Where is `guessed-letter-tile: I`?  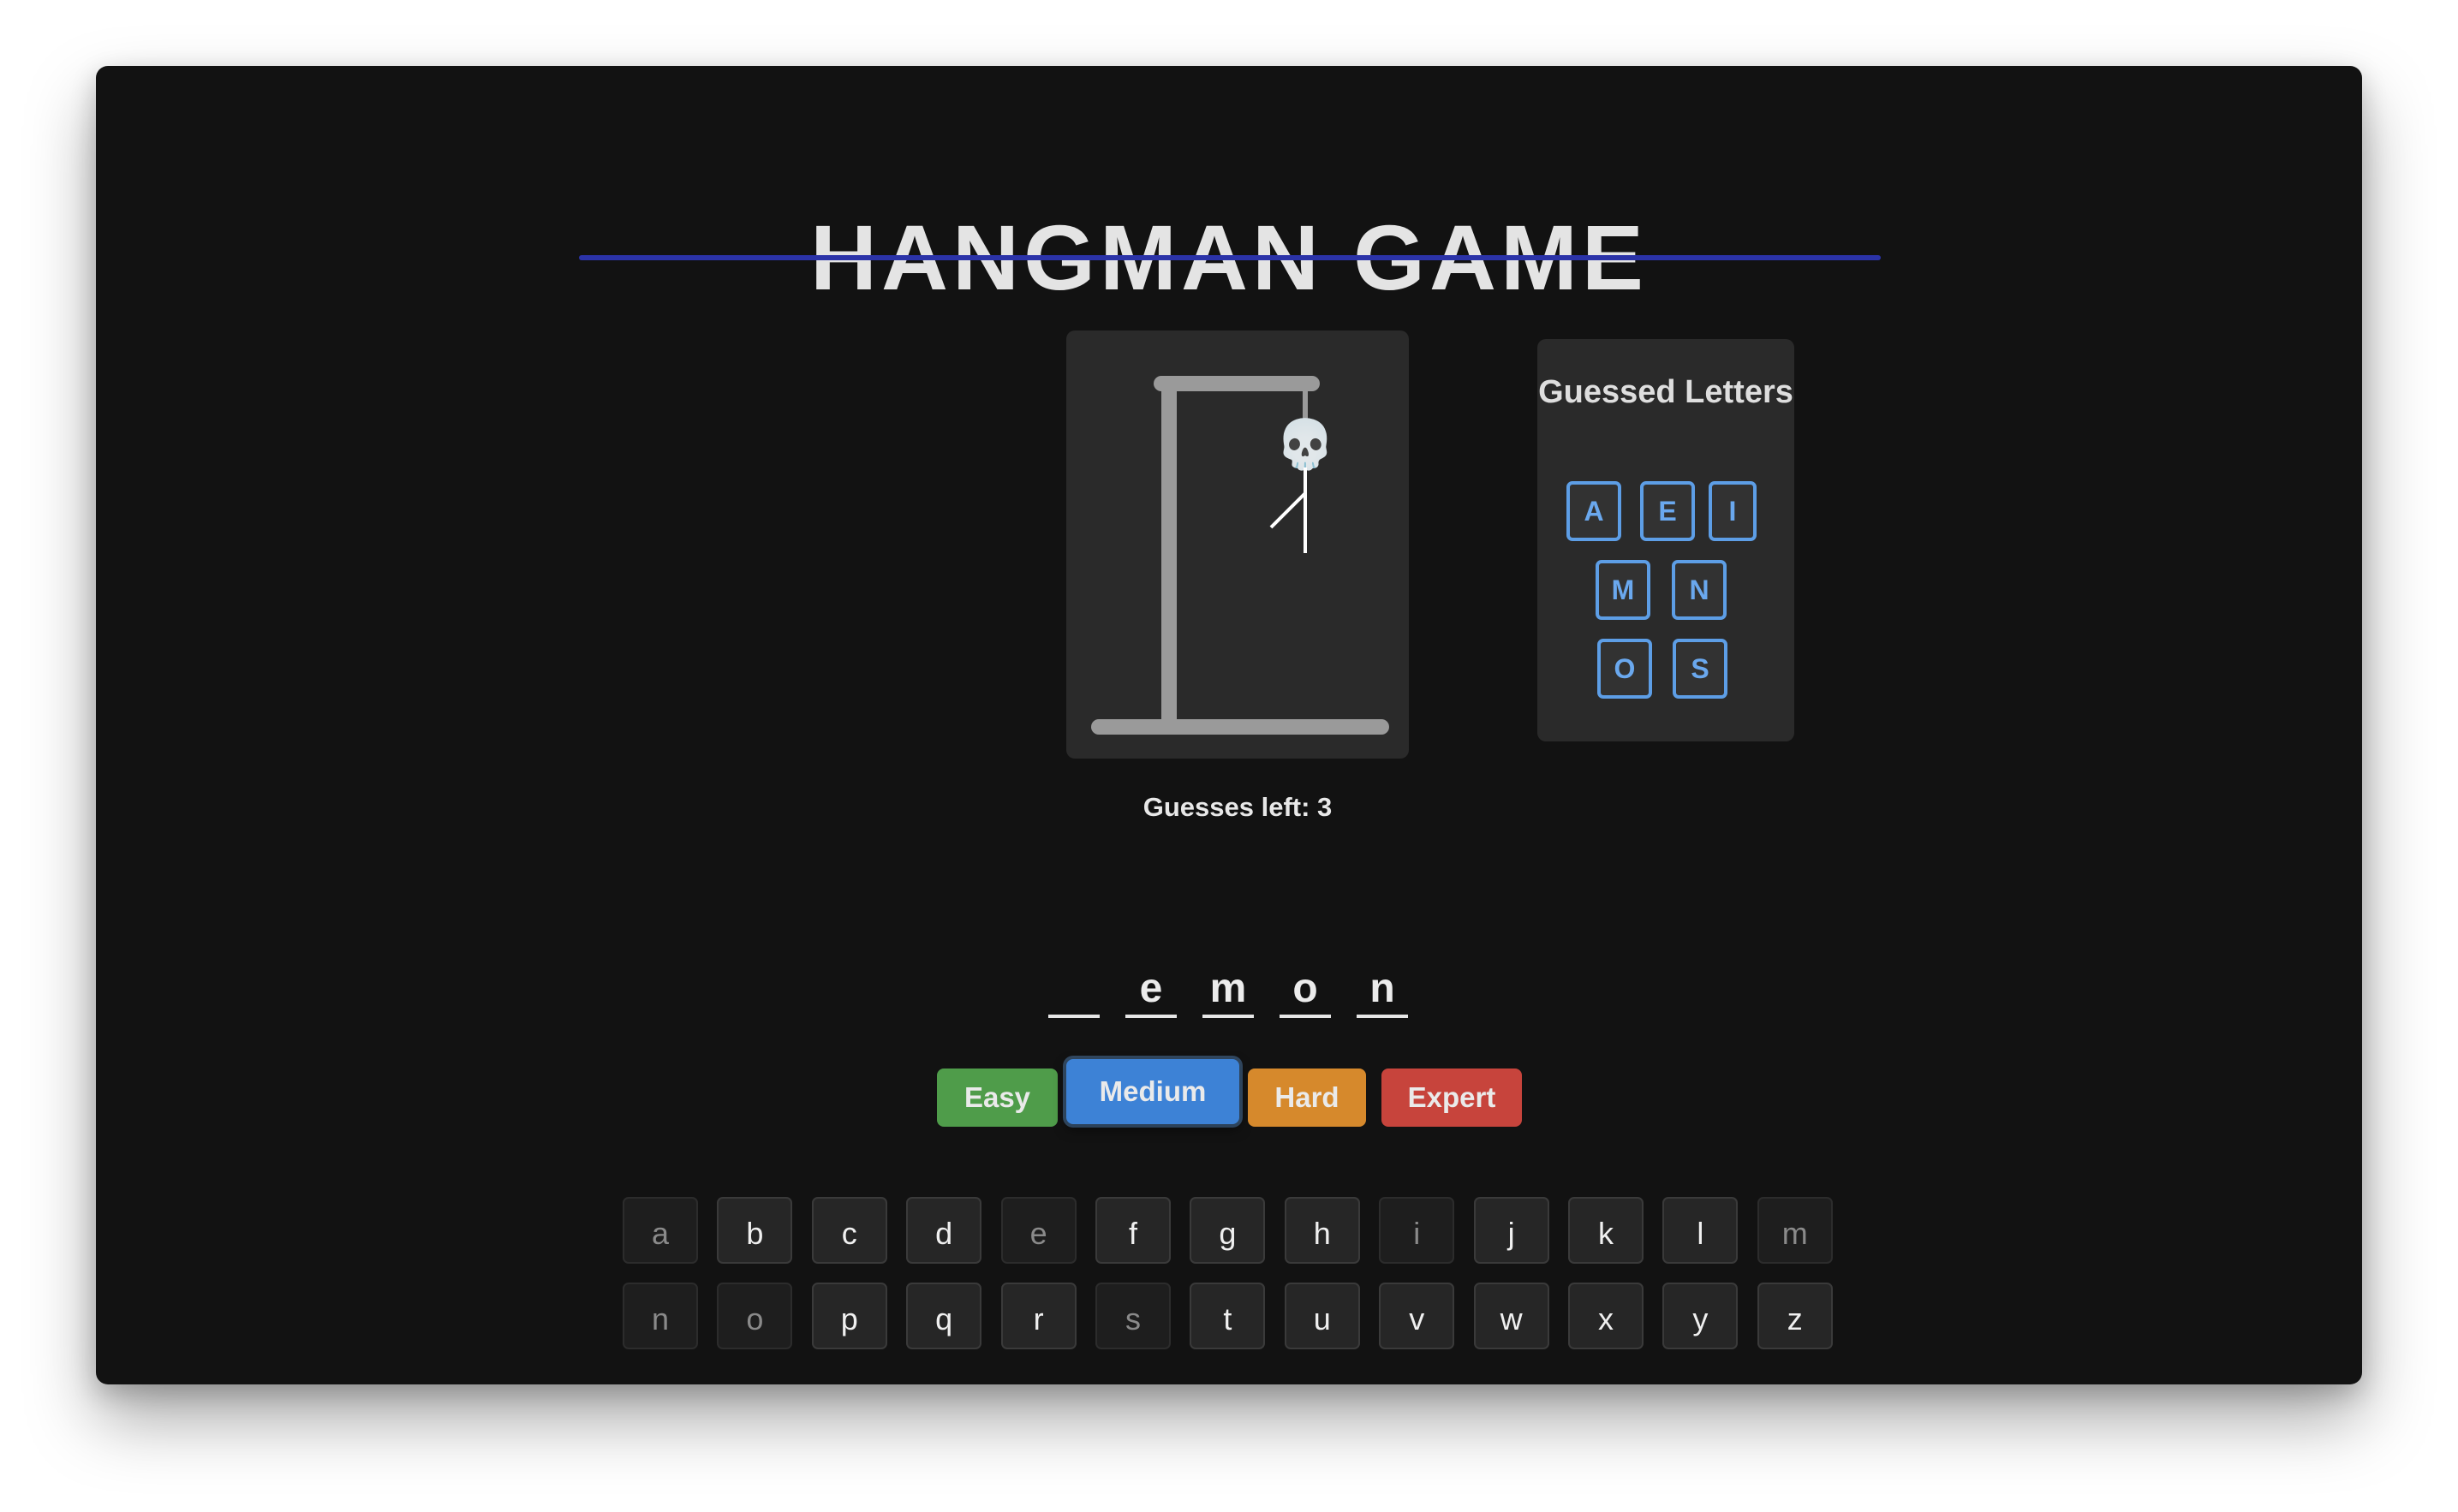 guessed-letter-tile: I is located at coordinates (1733, 511).